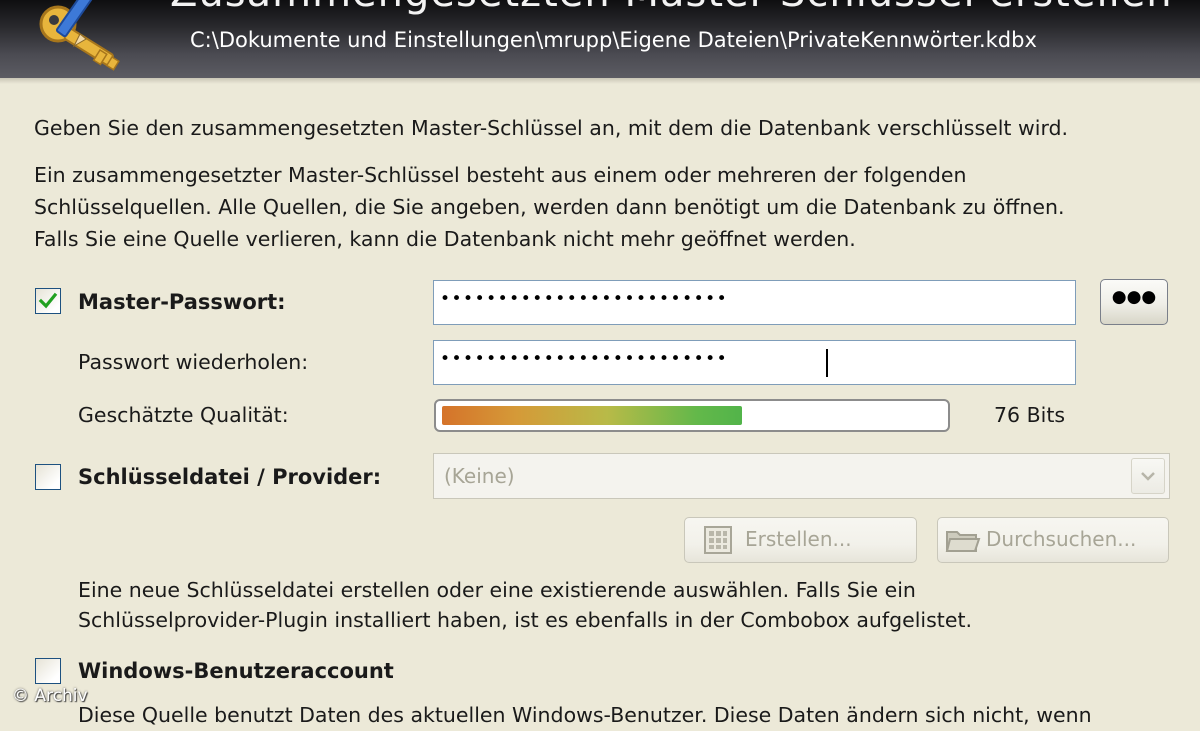  I want to click on text-caret, so click(827, 363).